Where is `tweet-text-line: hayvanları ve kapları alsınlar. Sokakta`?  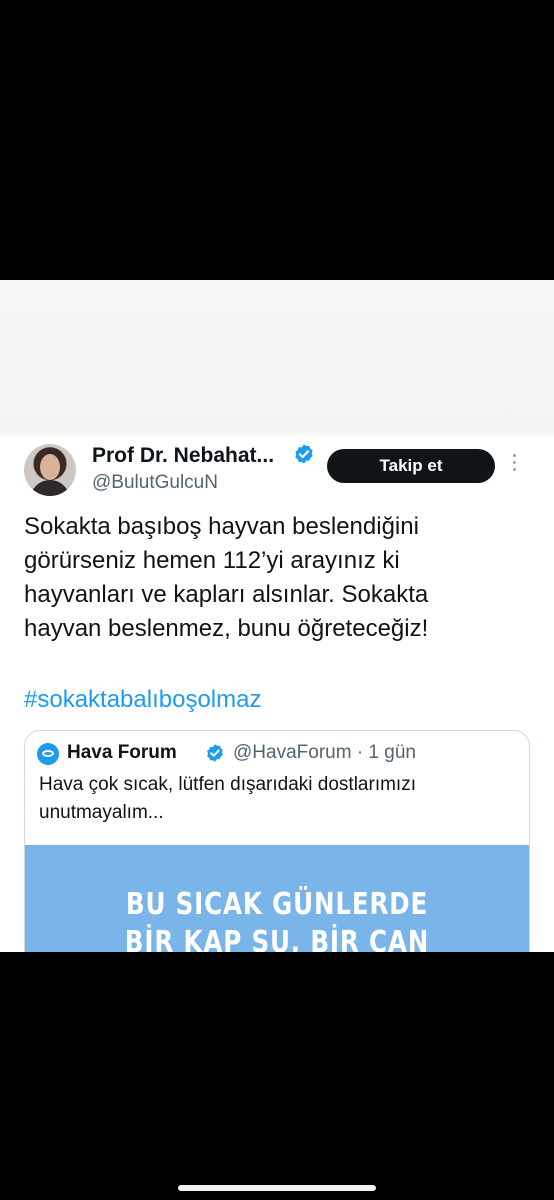 tweet-text-line: hayvanları ve kapları alsınlar. Sokakta is located at coordinates (226, 594).